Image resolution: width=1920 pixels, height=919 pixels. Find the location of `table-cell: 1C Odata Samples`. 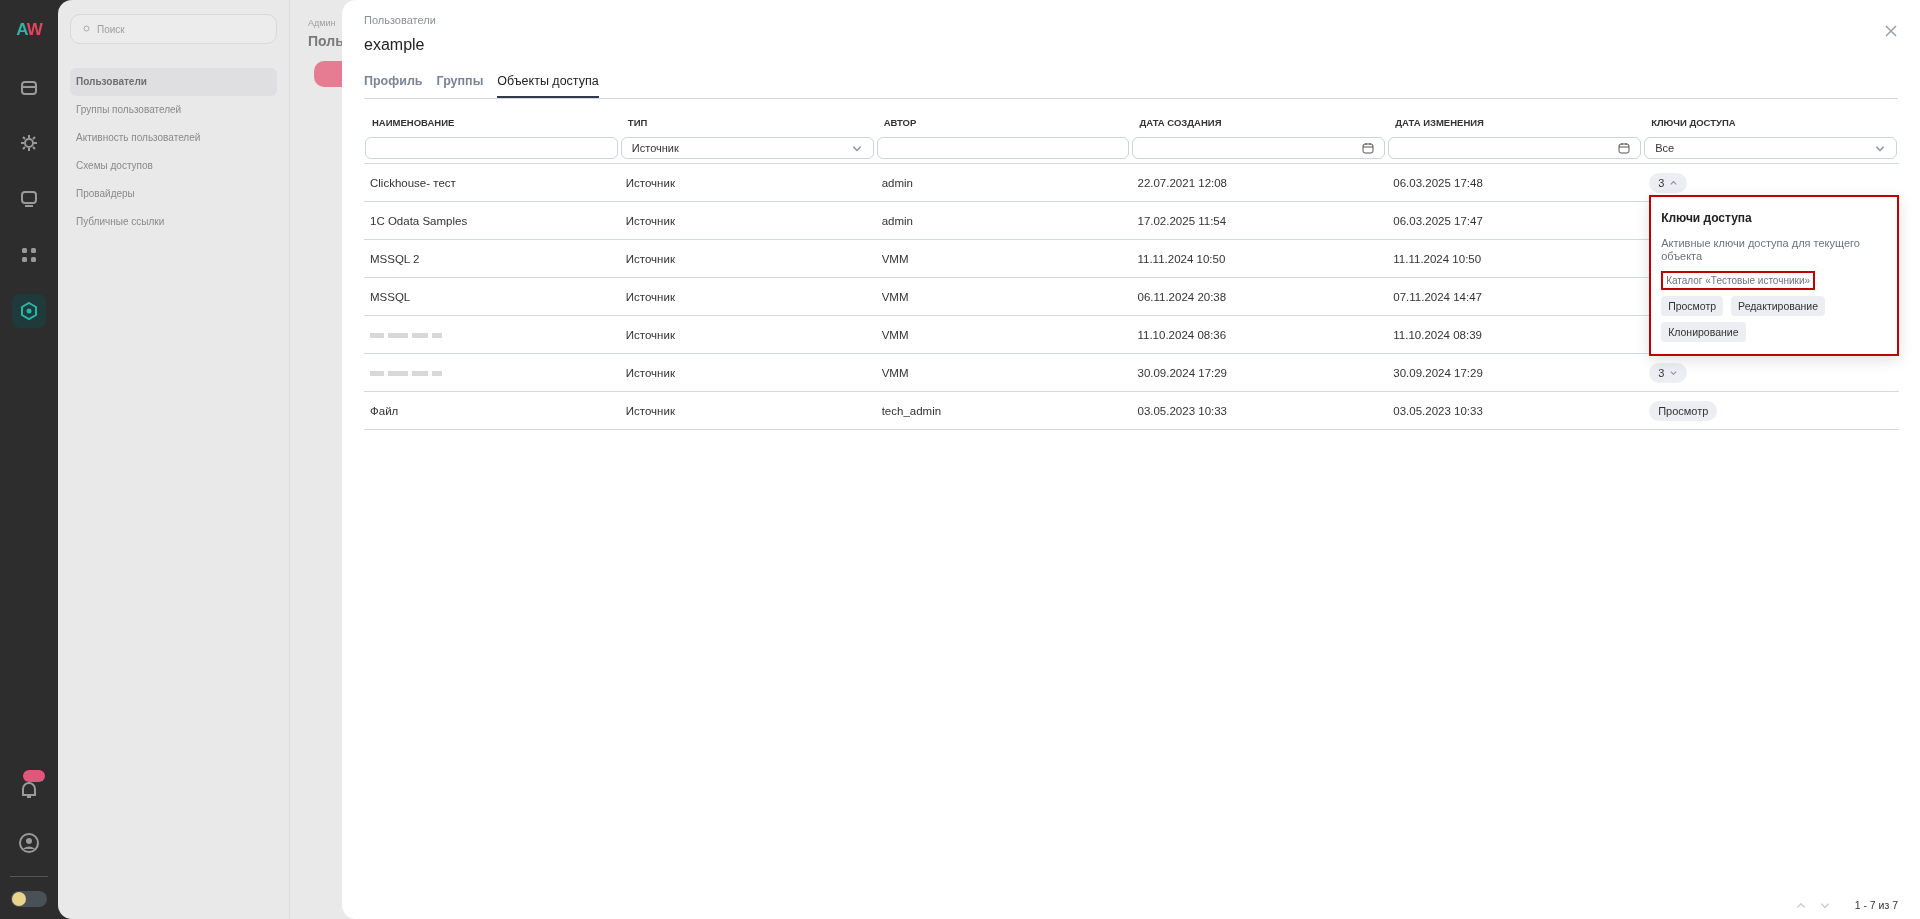

table-cell: 1C Odata Samples is located at coordinates (419, 220).